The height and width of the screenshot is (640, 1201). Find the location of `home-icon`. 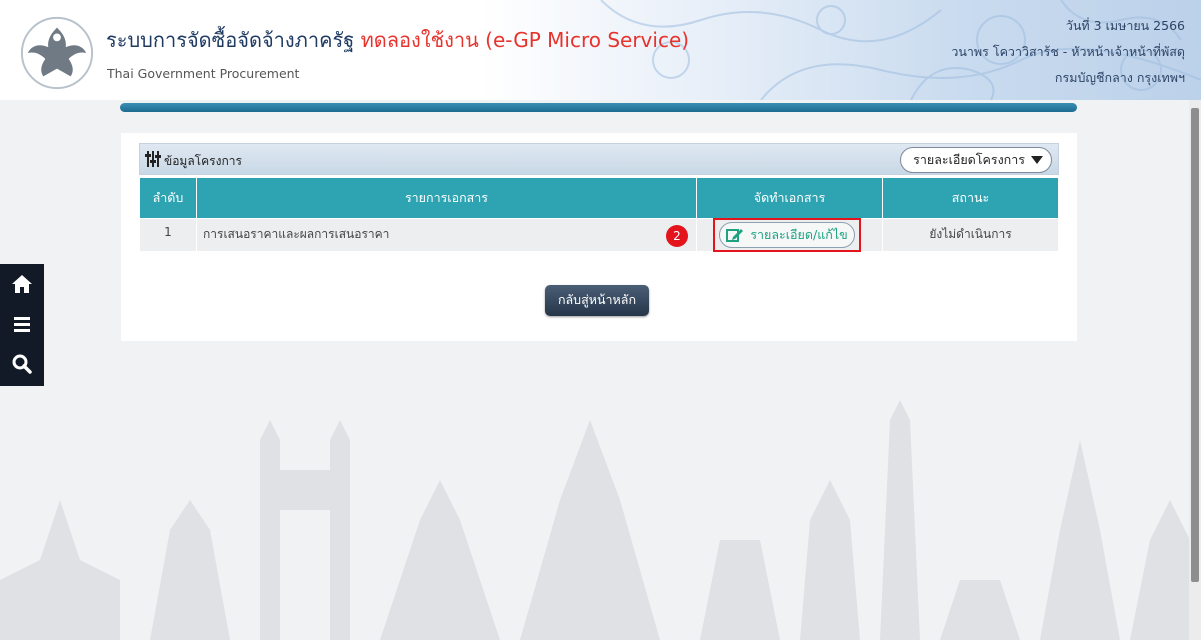

home-icon is located at coordinates (22, 284).